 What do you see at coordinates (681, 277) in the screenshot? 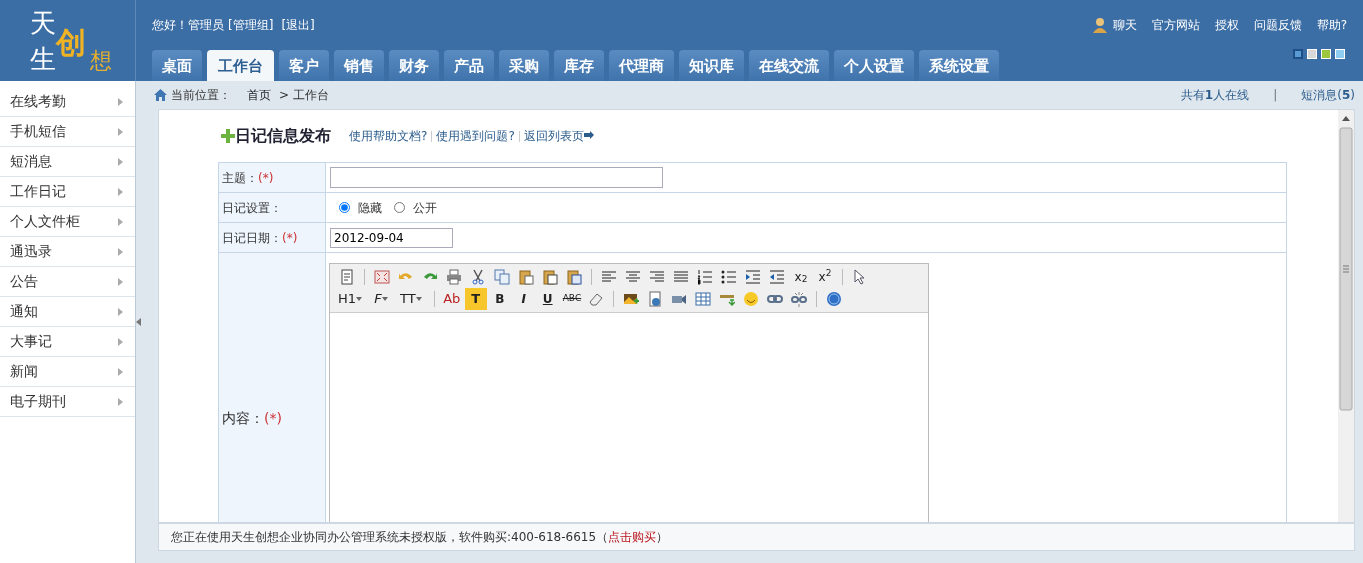
I see `justify-icon` at bounding box center [681, 277].